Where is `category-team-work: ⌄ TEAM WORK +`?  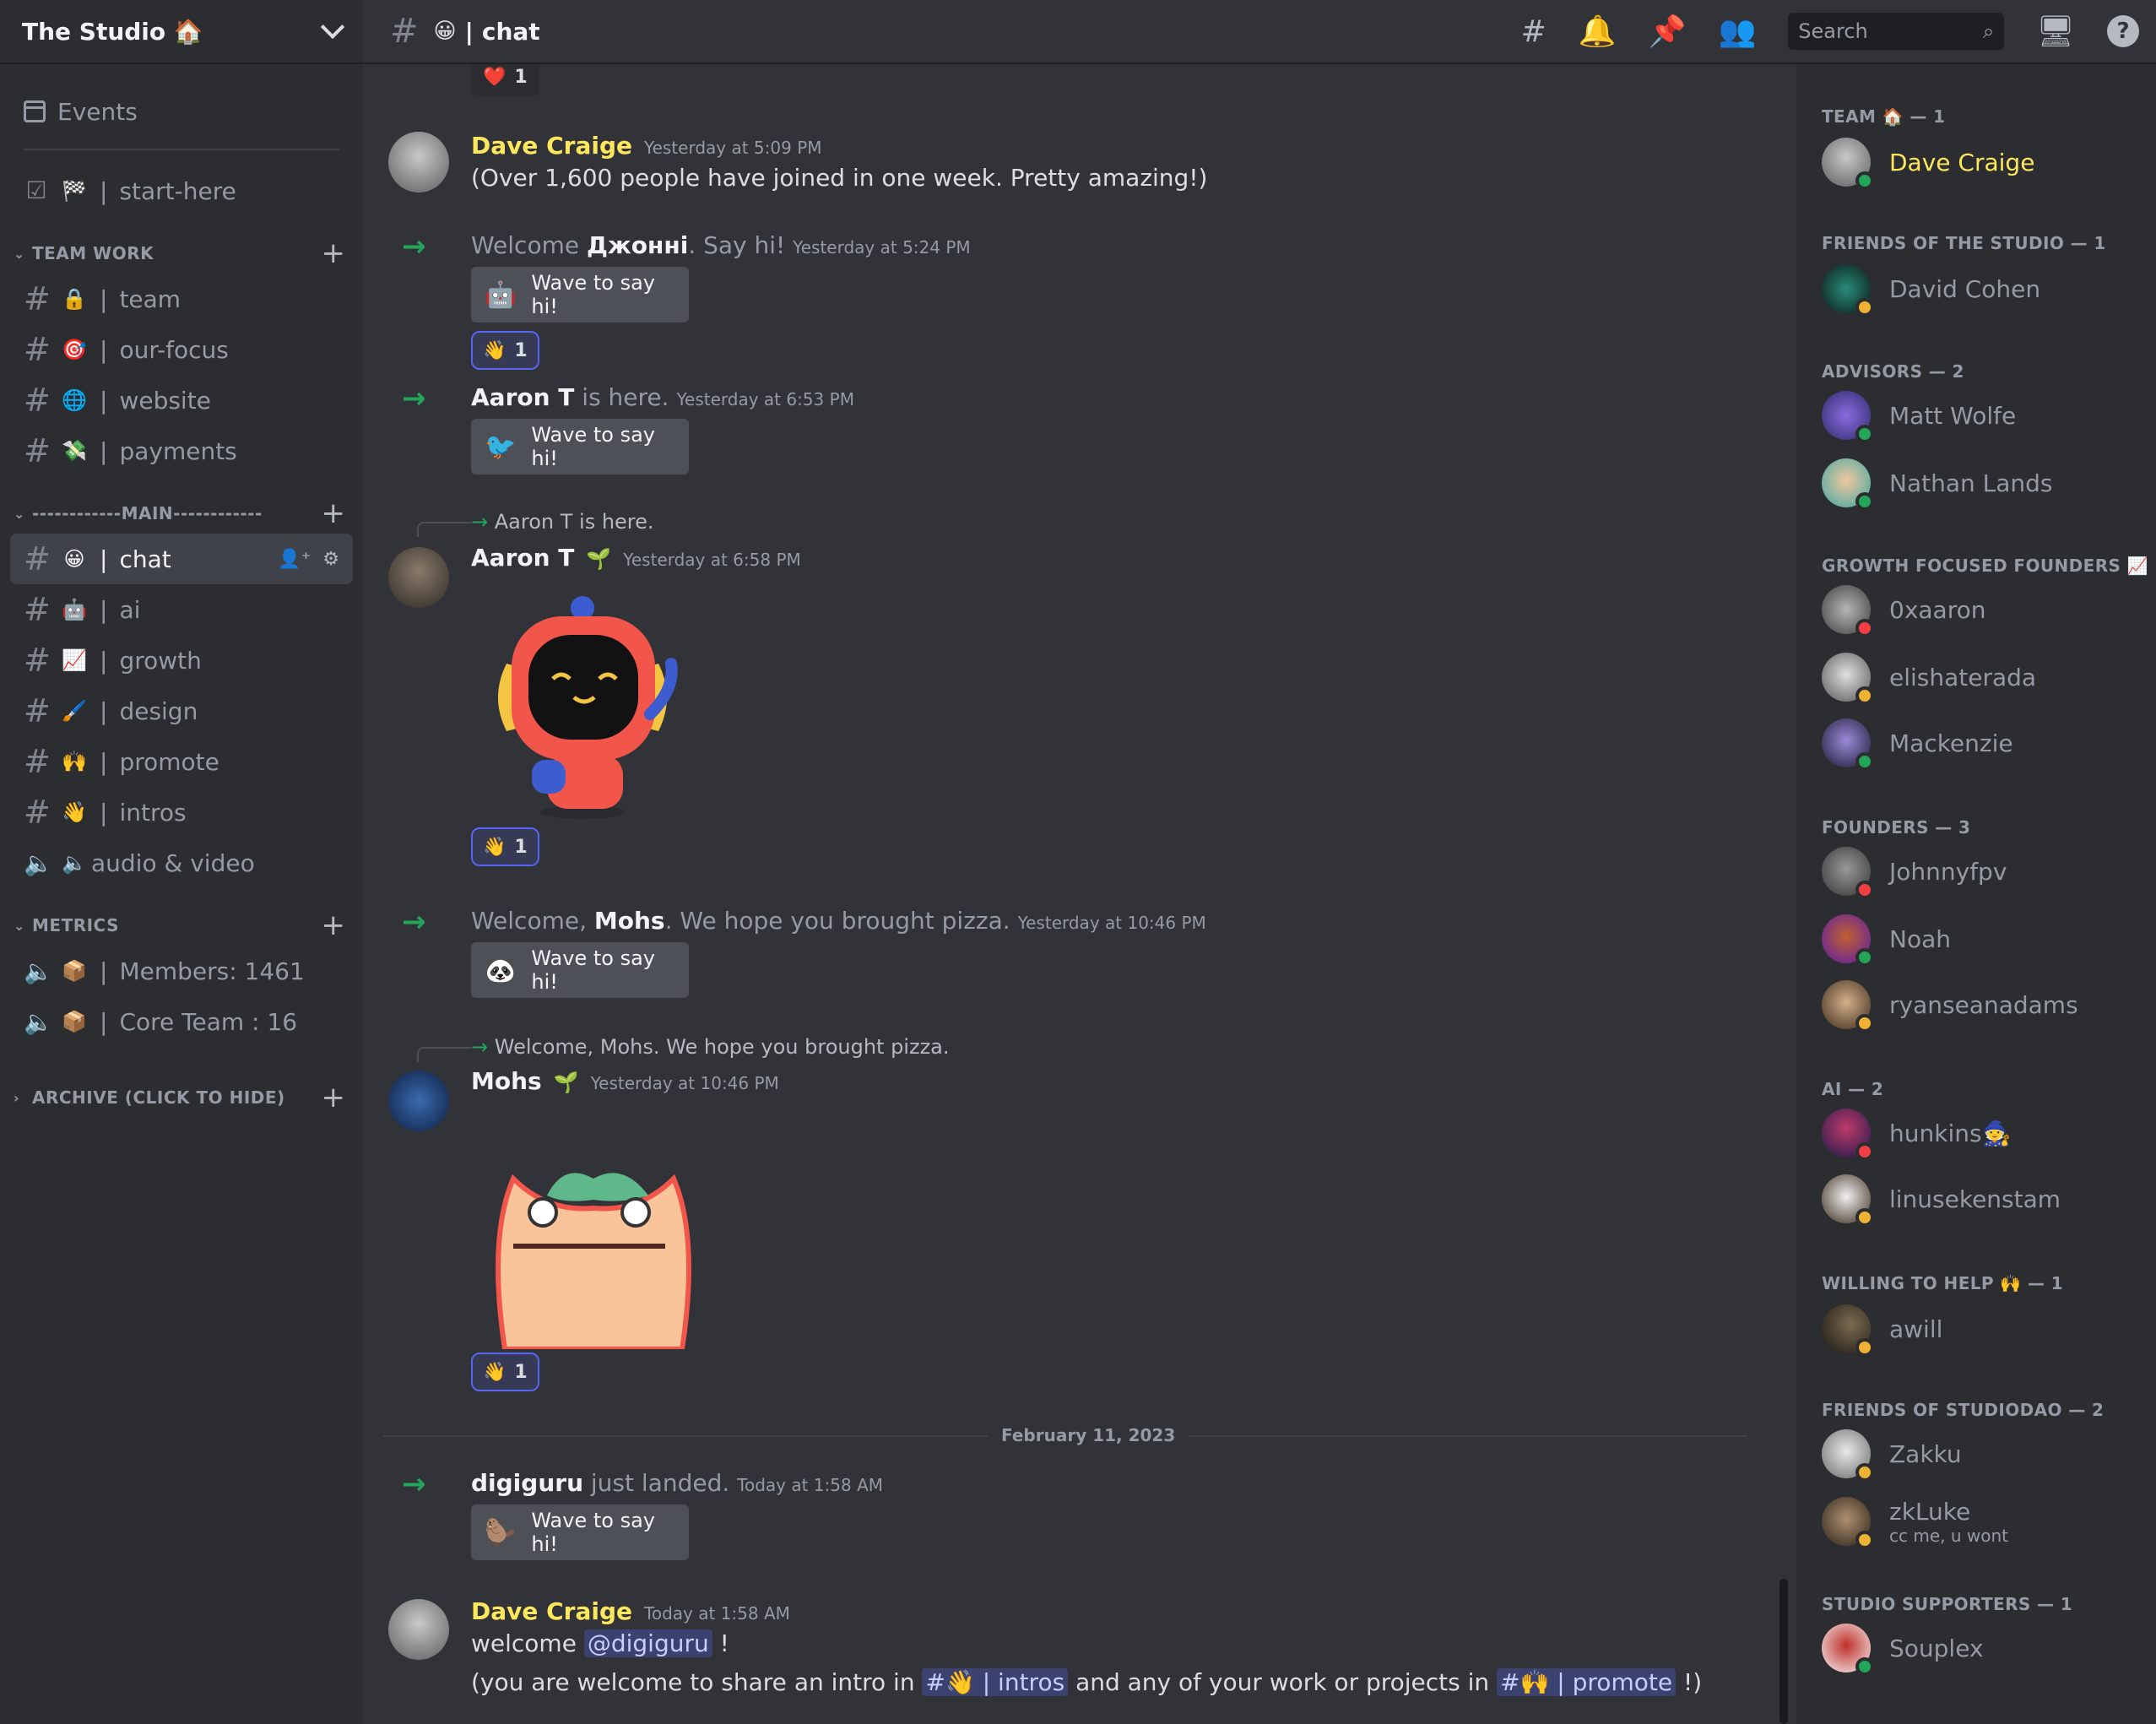
category-team-work: ⌄ TEAM WORK + is located at coordinates (181, 253).